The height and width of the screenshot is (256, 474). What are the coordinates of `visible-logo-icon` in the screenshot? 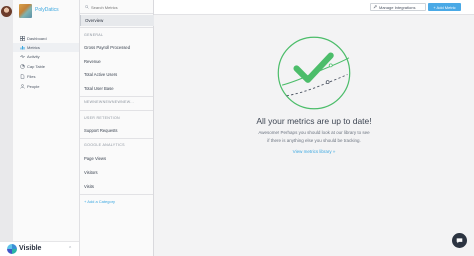 It's located at (12, 249).